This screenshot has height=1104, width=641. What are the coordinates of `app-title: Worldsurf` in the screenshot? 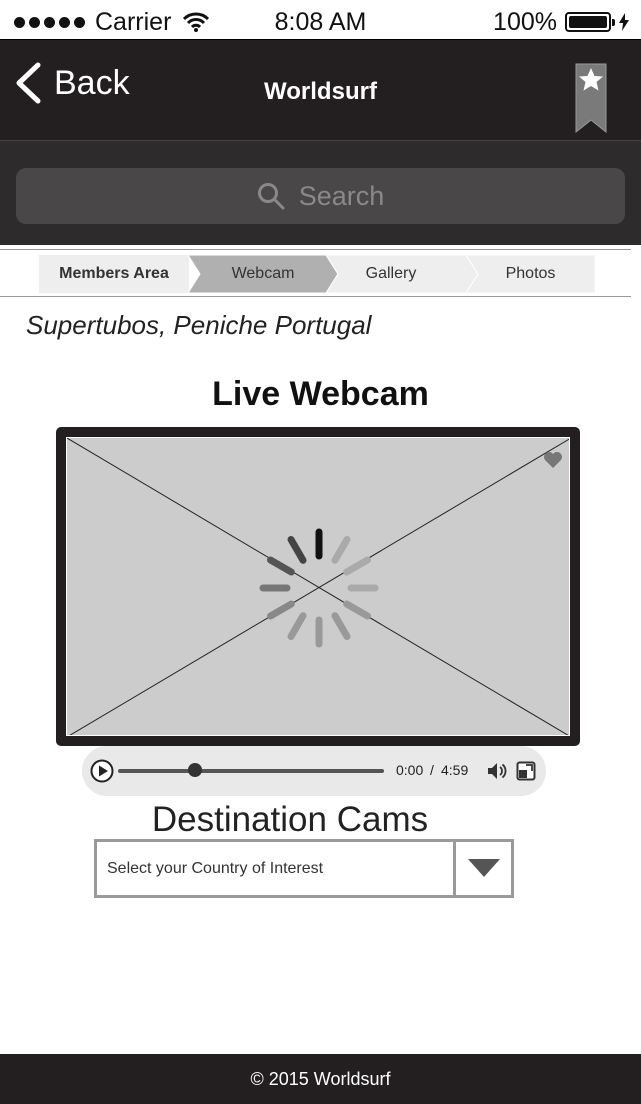 It's located at (320, 91).